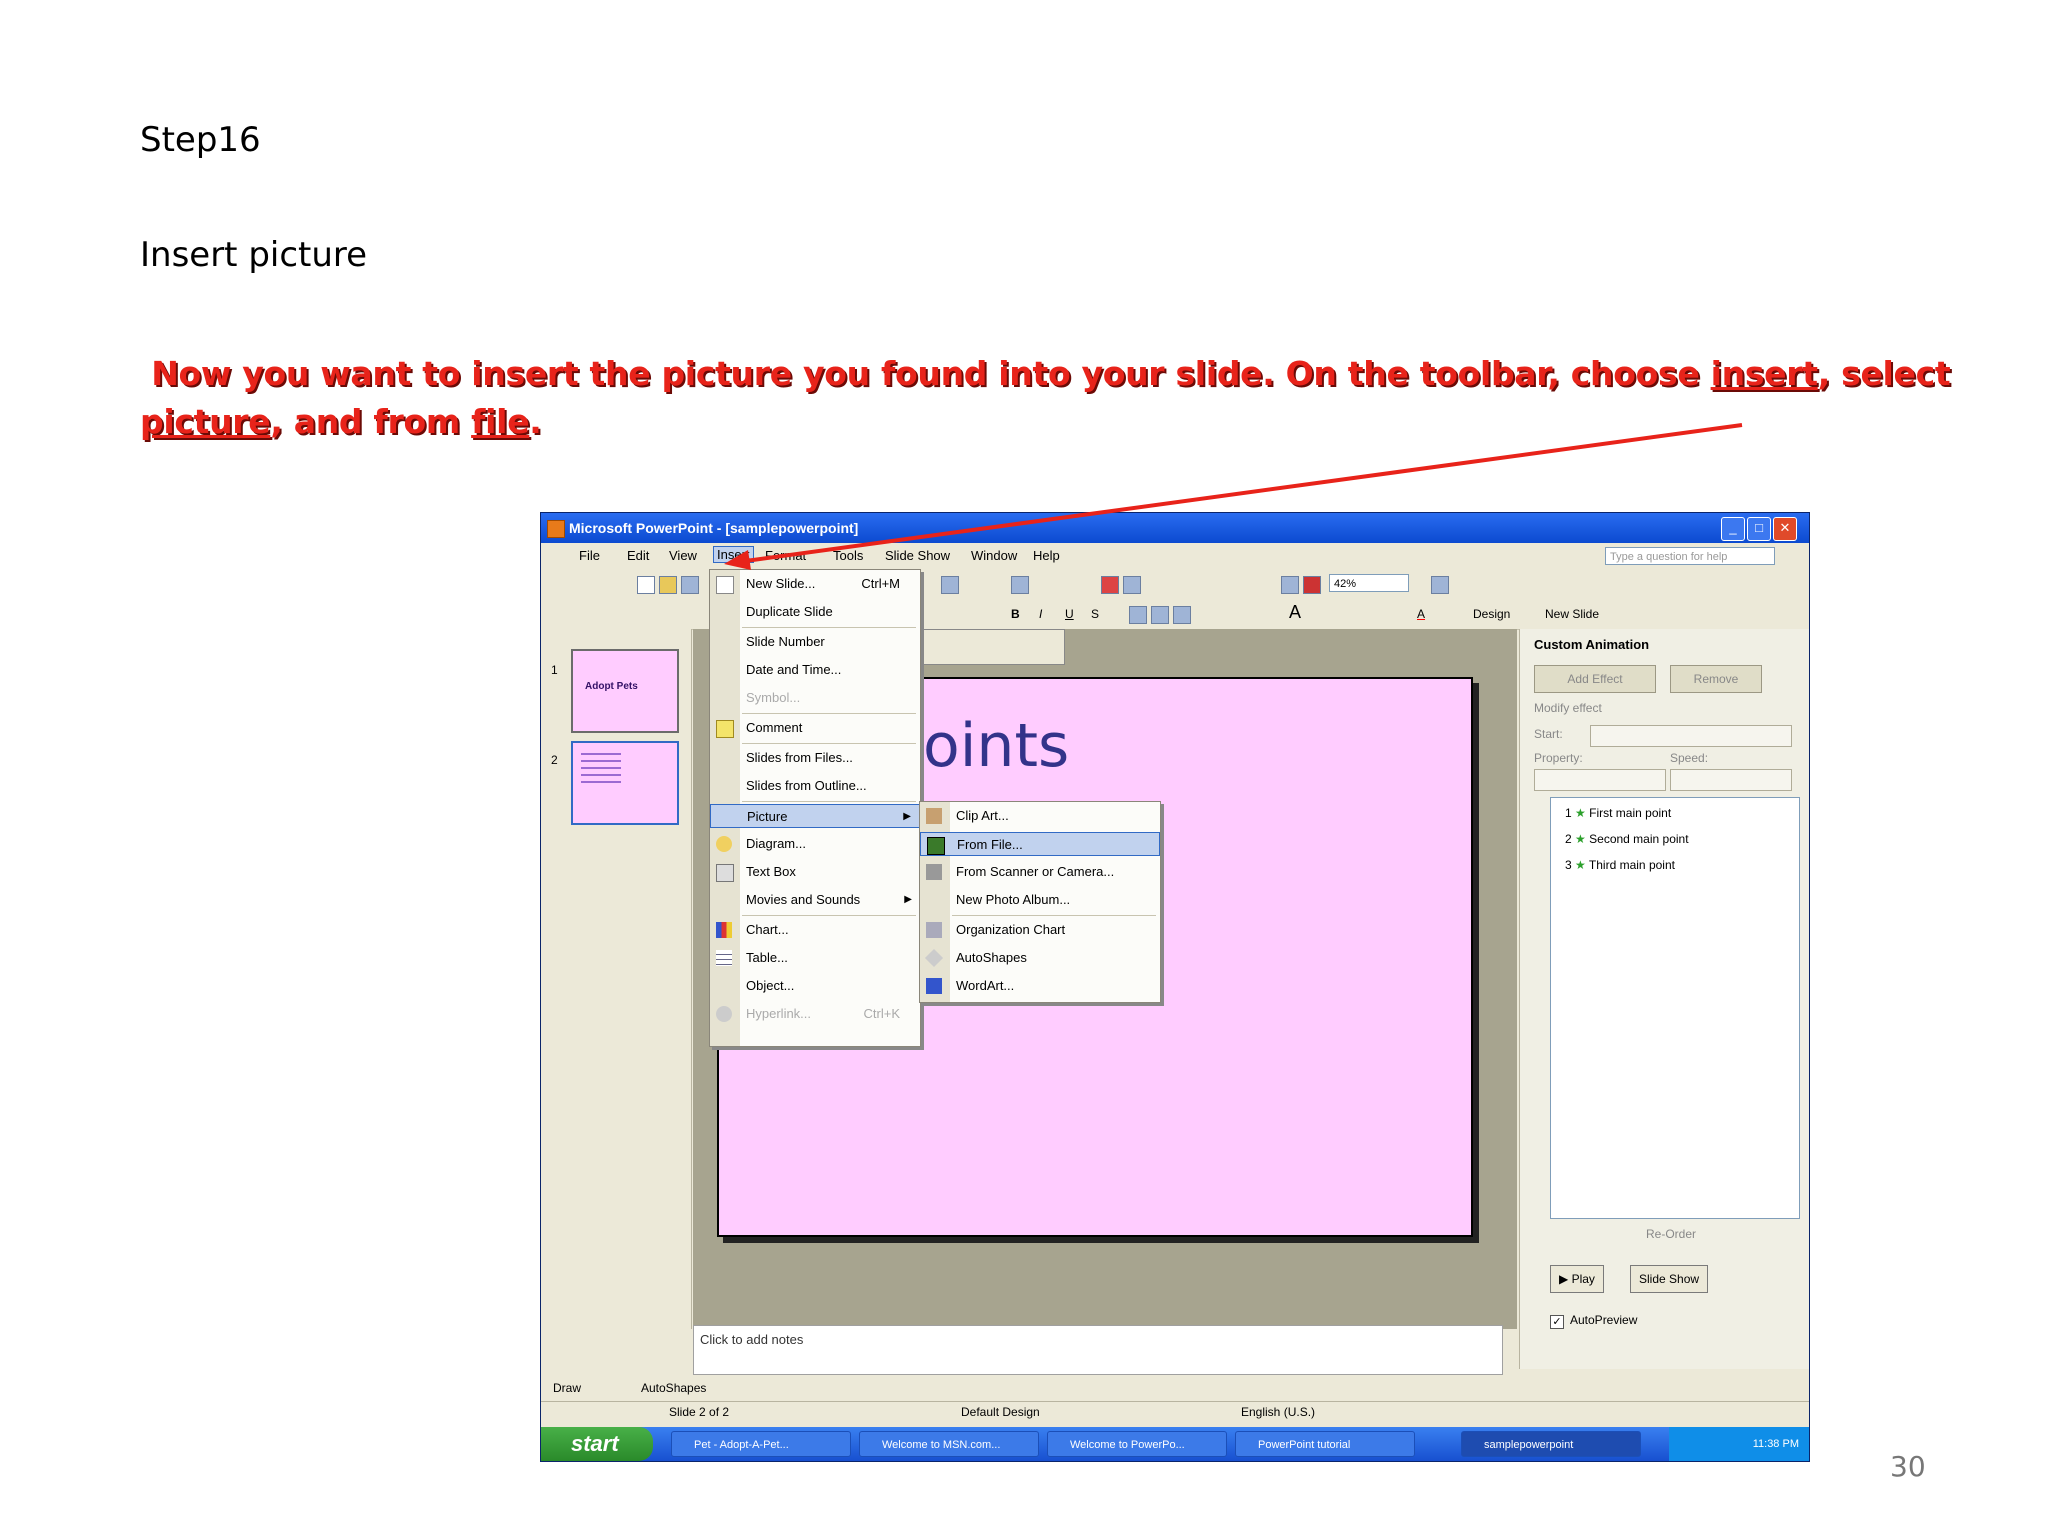 The height and width of the screenshot is (1536, 2048). I want to click on menu-new-slide: New Slide... Ctrl+M, so click(815, 584).